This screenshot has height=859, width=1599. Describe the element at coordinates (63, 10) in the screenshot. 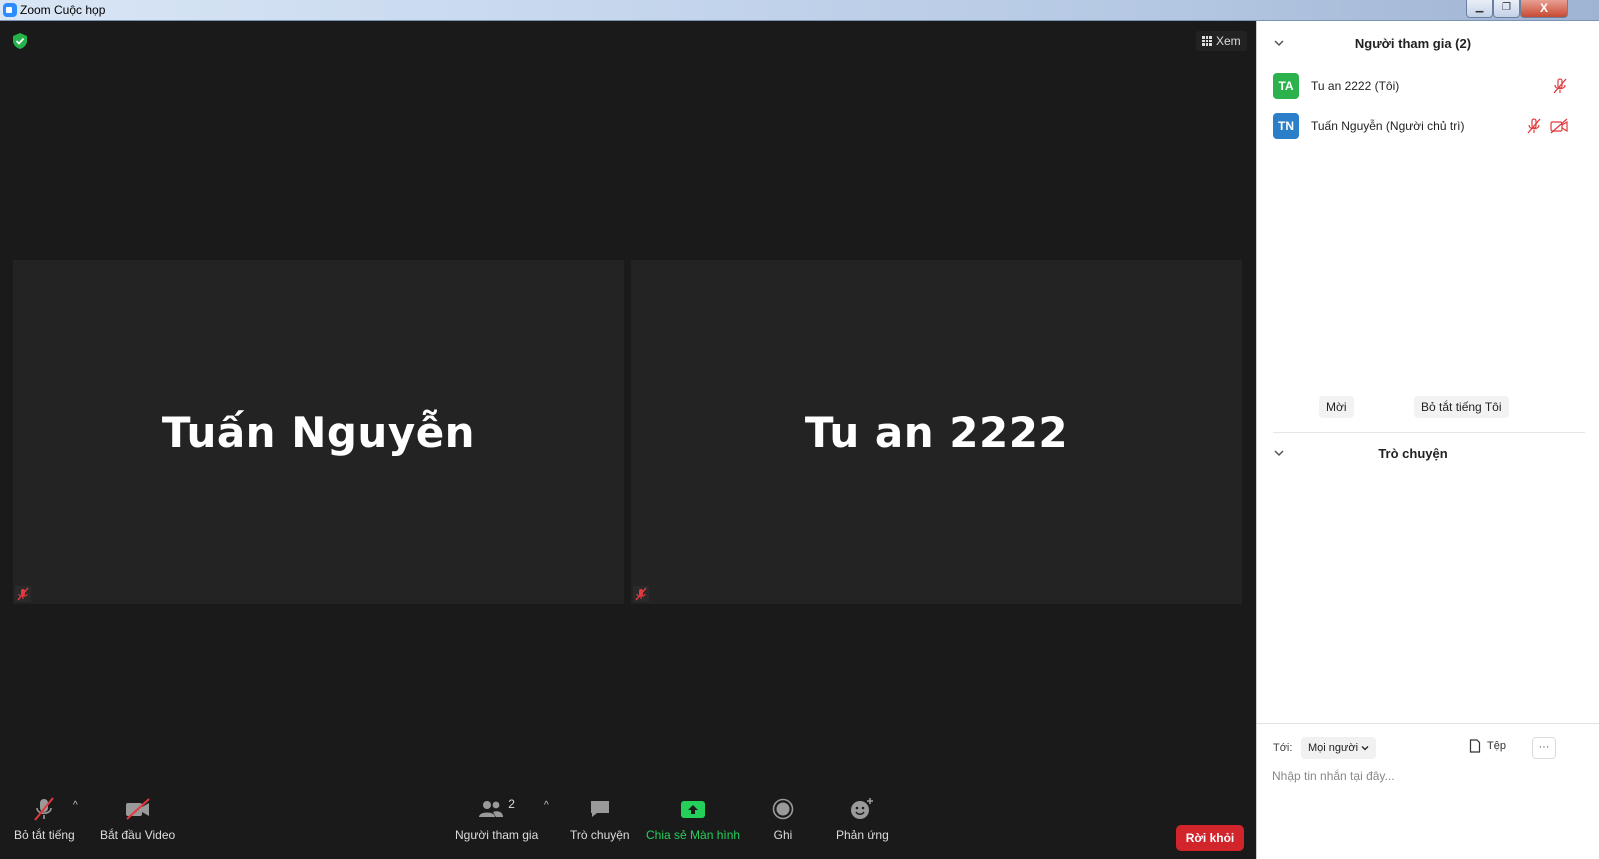

I see `window-title: Zoom Cuộc họp` at that location.